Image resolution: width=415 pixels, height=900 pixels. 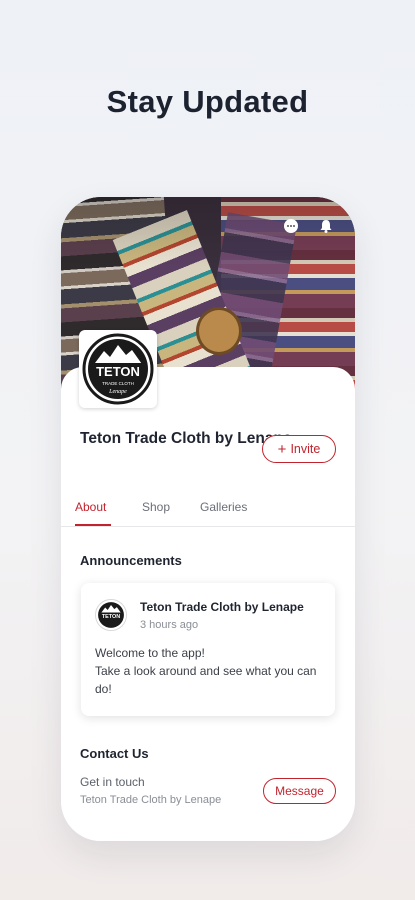 What do you see at coordinates (305, 449) in the screenshot?
I see `invite-label: Invite` at bounding box center [305, 449].